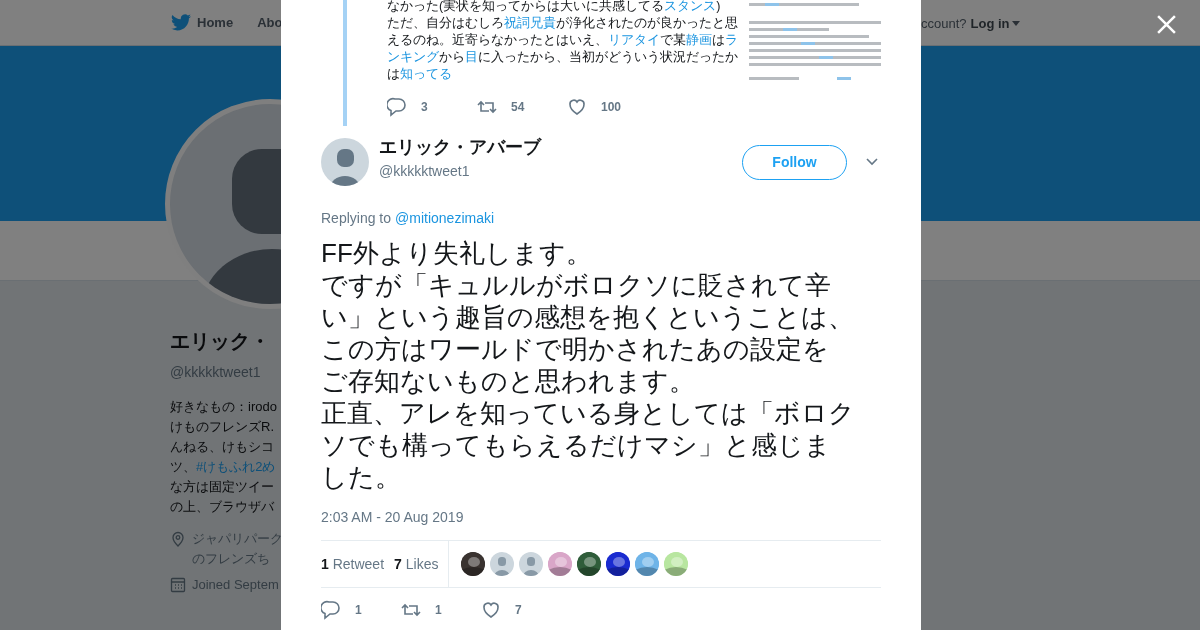 This screenshot has width=1200, height=630. Describe the element at coordinates (361, 477) in the screenshot. I see `tweet-text-line: した。` at that location.